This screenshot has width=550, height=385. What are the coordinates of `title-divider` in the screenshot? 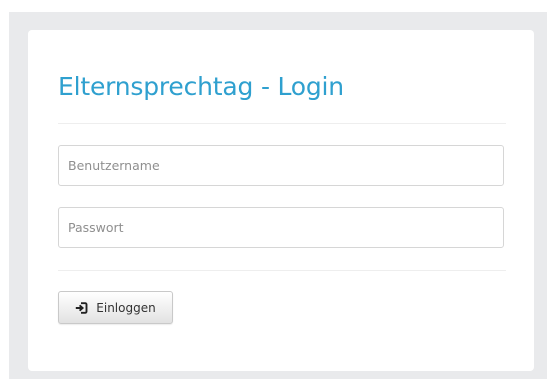 It's located at (282, 123).